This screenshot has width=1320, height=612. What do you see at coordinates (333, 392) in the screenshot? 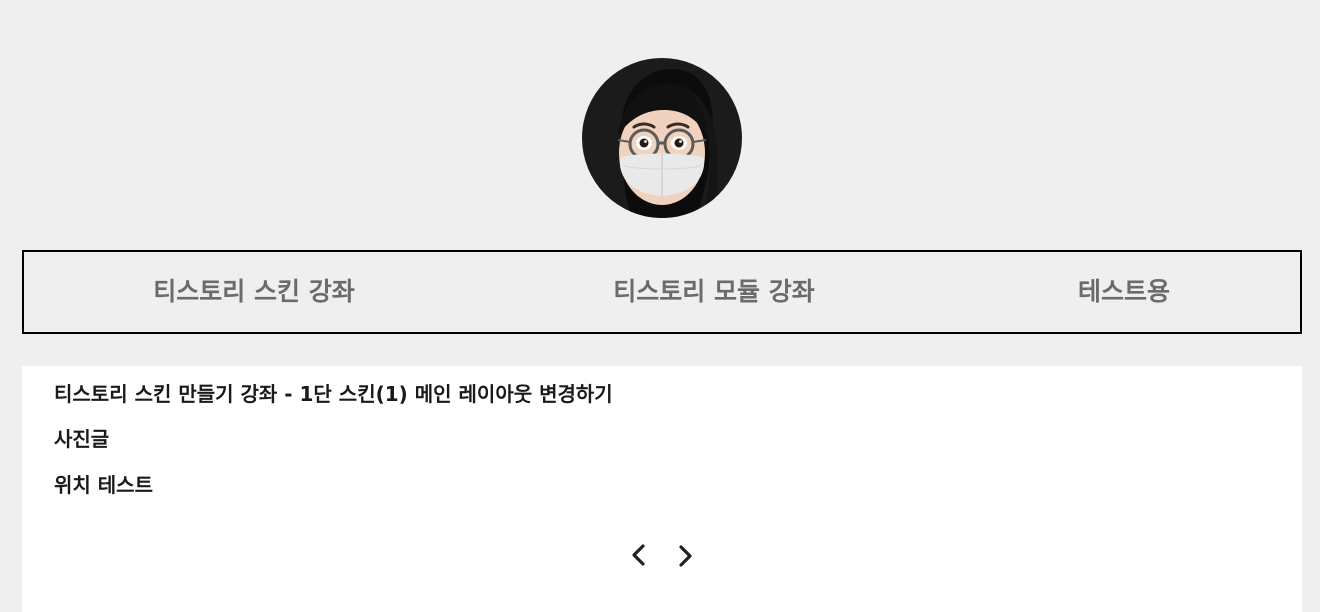
I see `post-title-link: 티스토리 스킨 만들기 강좌 - 1단 스킨(1) 메인 레이아웃 변경하기` at bounding box center [333, 392].